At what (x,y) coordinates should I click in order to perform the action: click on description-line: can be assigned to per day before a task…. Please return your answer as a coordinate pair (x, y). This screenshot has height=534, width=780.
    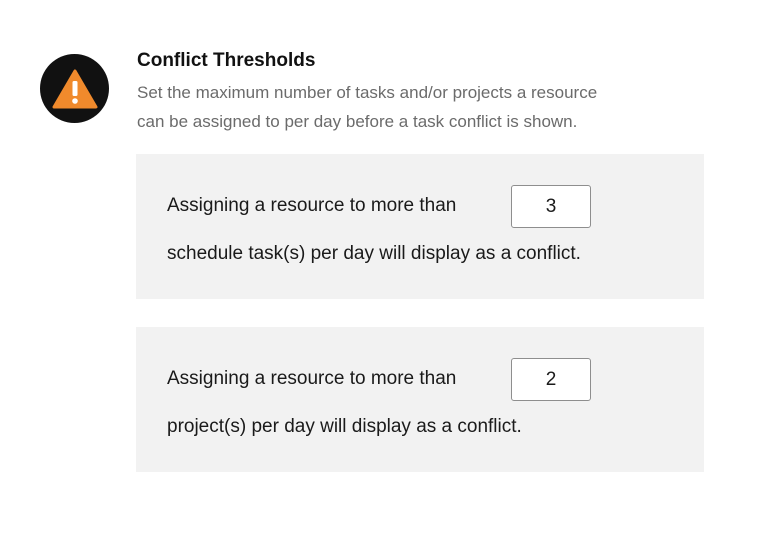
    Looking at the image, I should click on (357, 121).